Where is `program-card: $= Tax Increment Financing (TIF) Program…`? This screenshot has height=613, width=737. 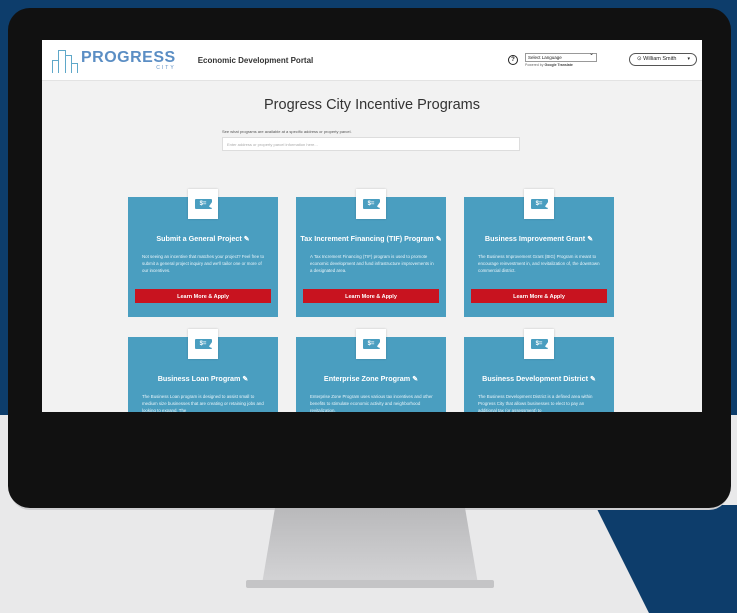 program-card: $= Tax Increment Financing (TIF) Program… is located at coordinates (371, 253).